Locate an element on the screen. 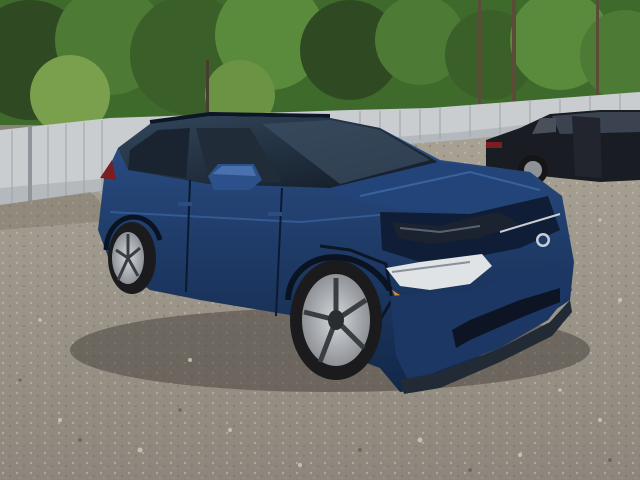 This screenshot has height=480, width=640. front-door-handle is located at coordinates (275, 214).